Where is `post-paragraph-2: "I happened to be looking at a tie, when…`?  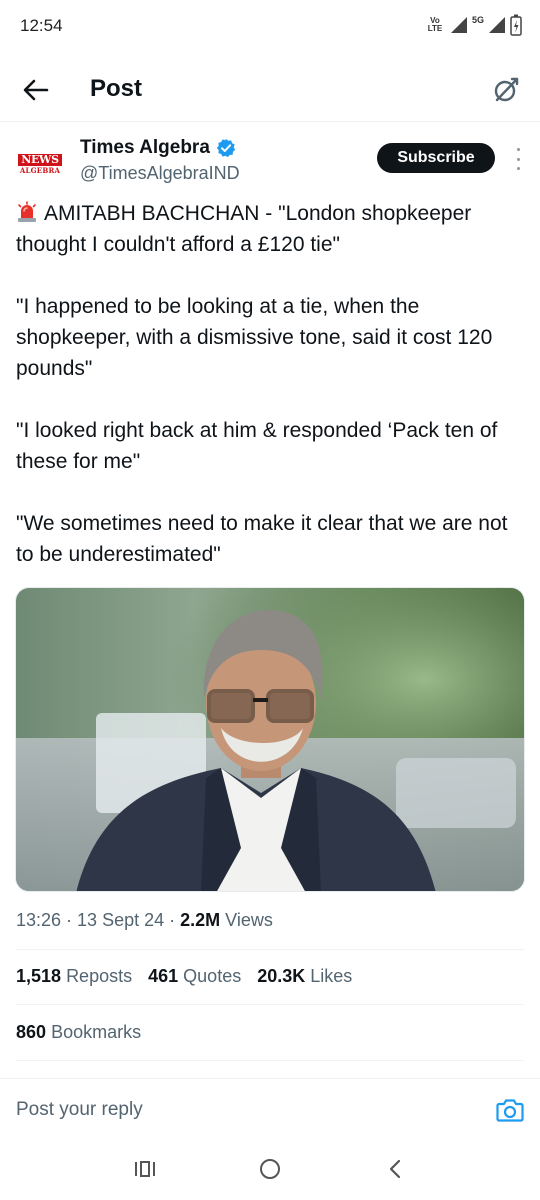 post-paragraph-2: "I happened to be looking at a tie, when… is located at coordinates (254, 337).